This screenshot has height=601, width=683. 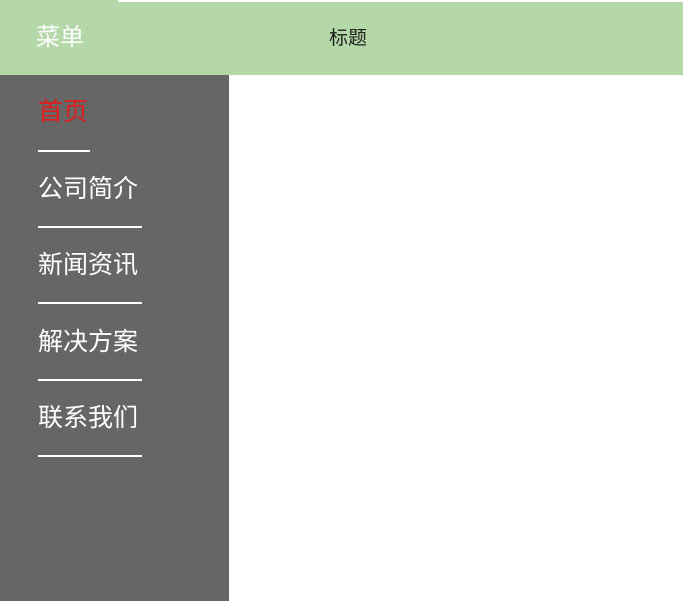 I want to click on sidebar-item-company-intro: 公司简介, so click(x=88, y=189).